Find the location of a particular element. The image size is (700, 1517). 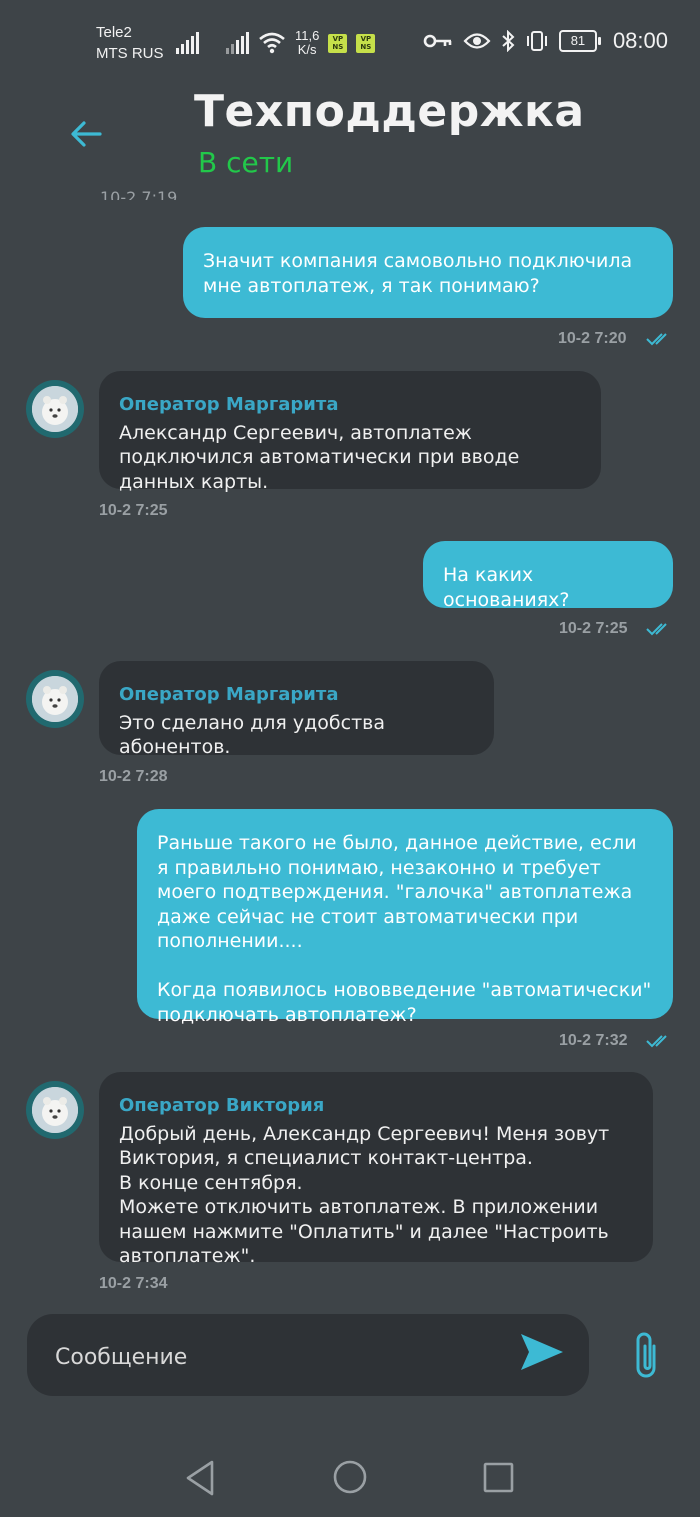

page-title: Техподдержка is located at coordinates (389, 111).